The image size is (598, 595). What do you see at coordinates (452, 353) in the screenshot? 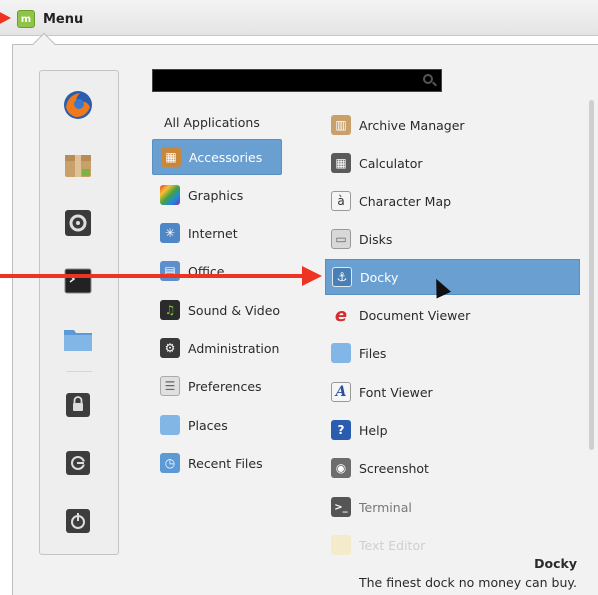
I see `app-files: Files` at bounding box center [452, 353].